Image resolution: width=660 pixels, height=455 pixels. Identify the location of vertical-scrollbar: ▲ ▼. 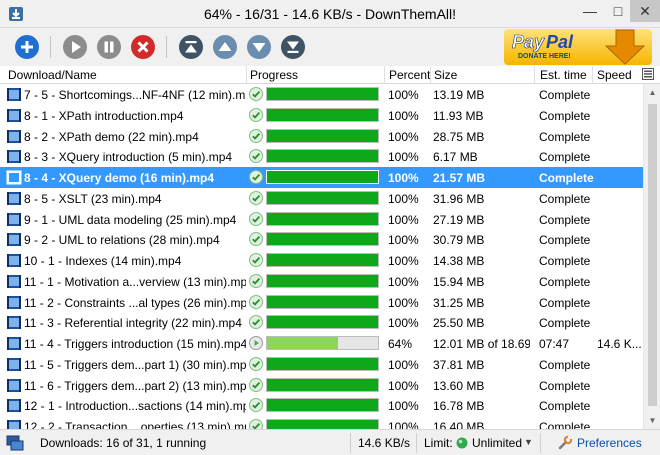
(651, 256).